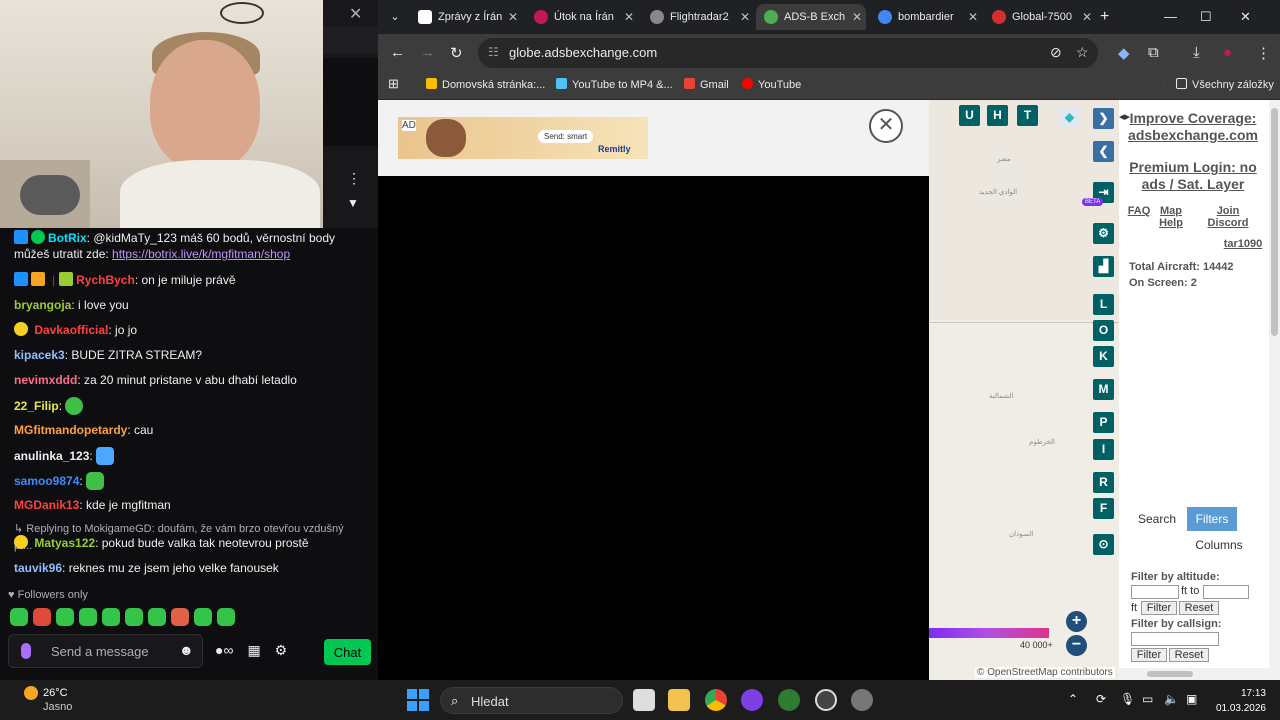 This screenshot has height=720, width=1280. Describe the element at coordinates (716, 700) in the screenshot. I see `chrome-icon` at that location.